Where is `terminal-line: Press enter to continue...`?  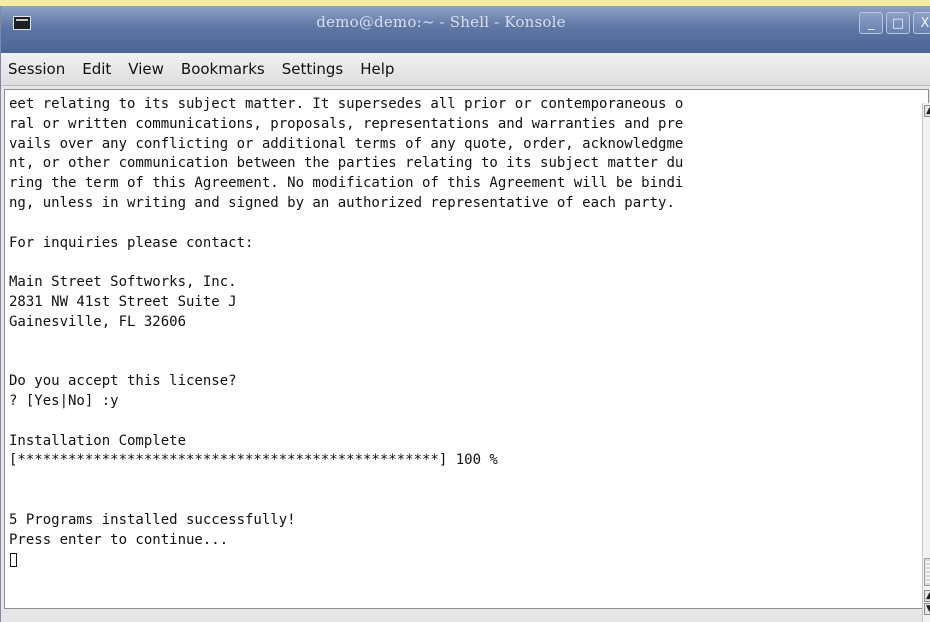
terminal-line: Press enter to continue... is located at coordinates (119, 539).